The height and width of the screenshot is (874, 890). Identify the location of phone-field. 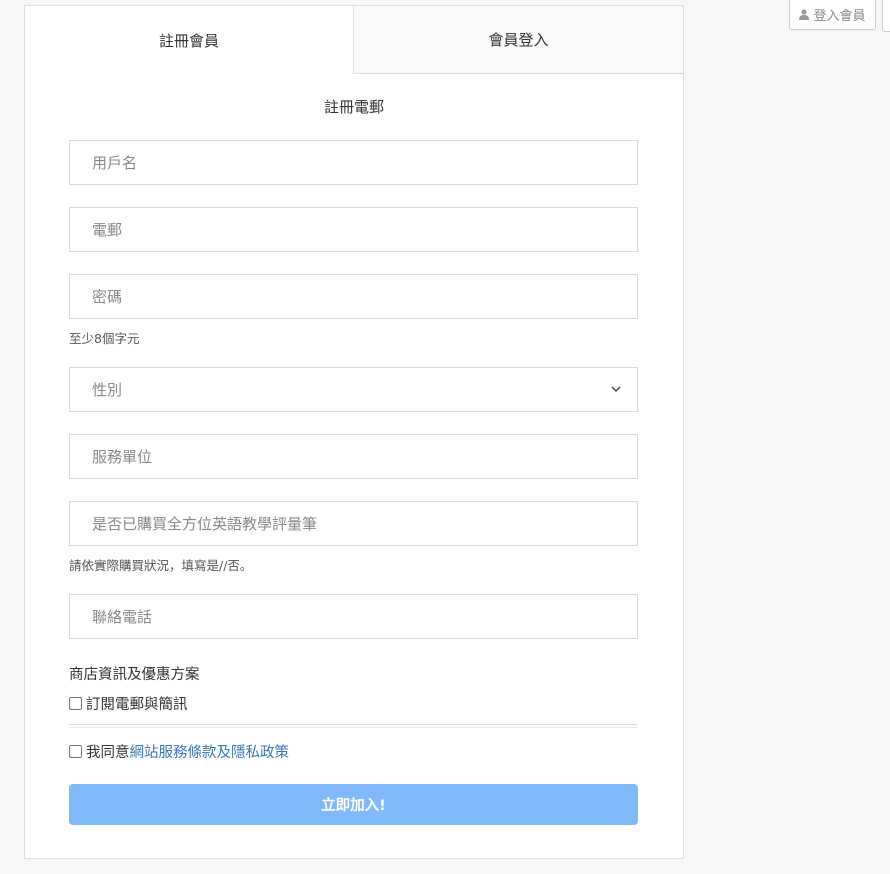
(353, 616).